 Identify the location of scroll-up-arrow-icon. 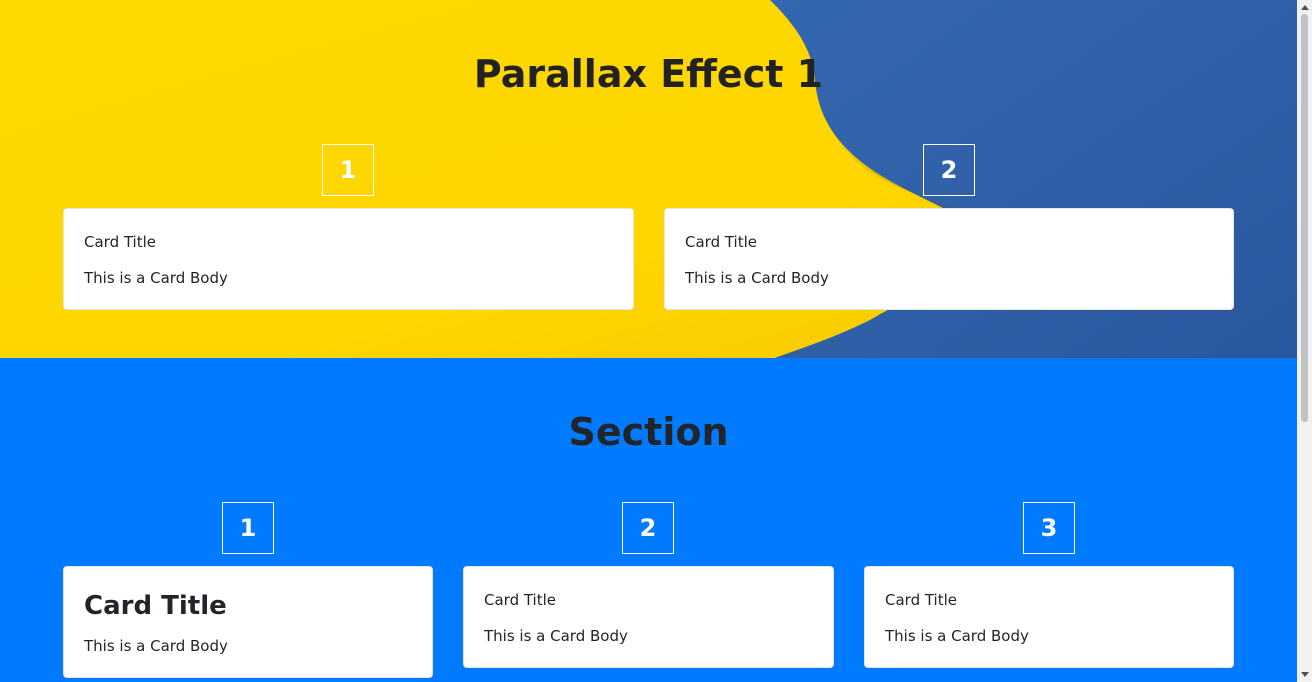
(1304, 7).